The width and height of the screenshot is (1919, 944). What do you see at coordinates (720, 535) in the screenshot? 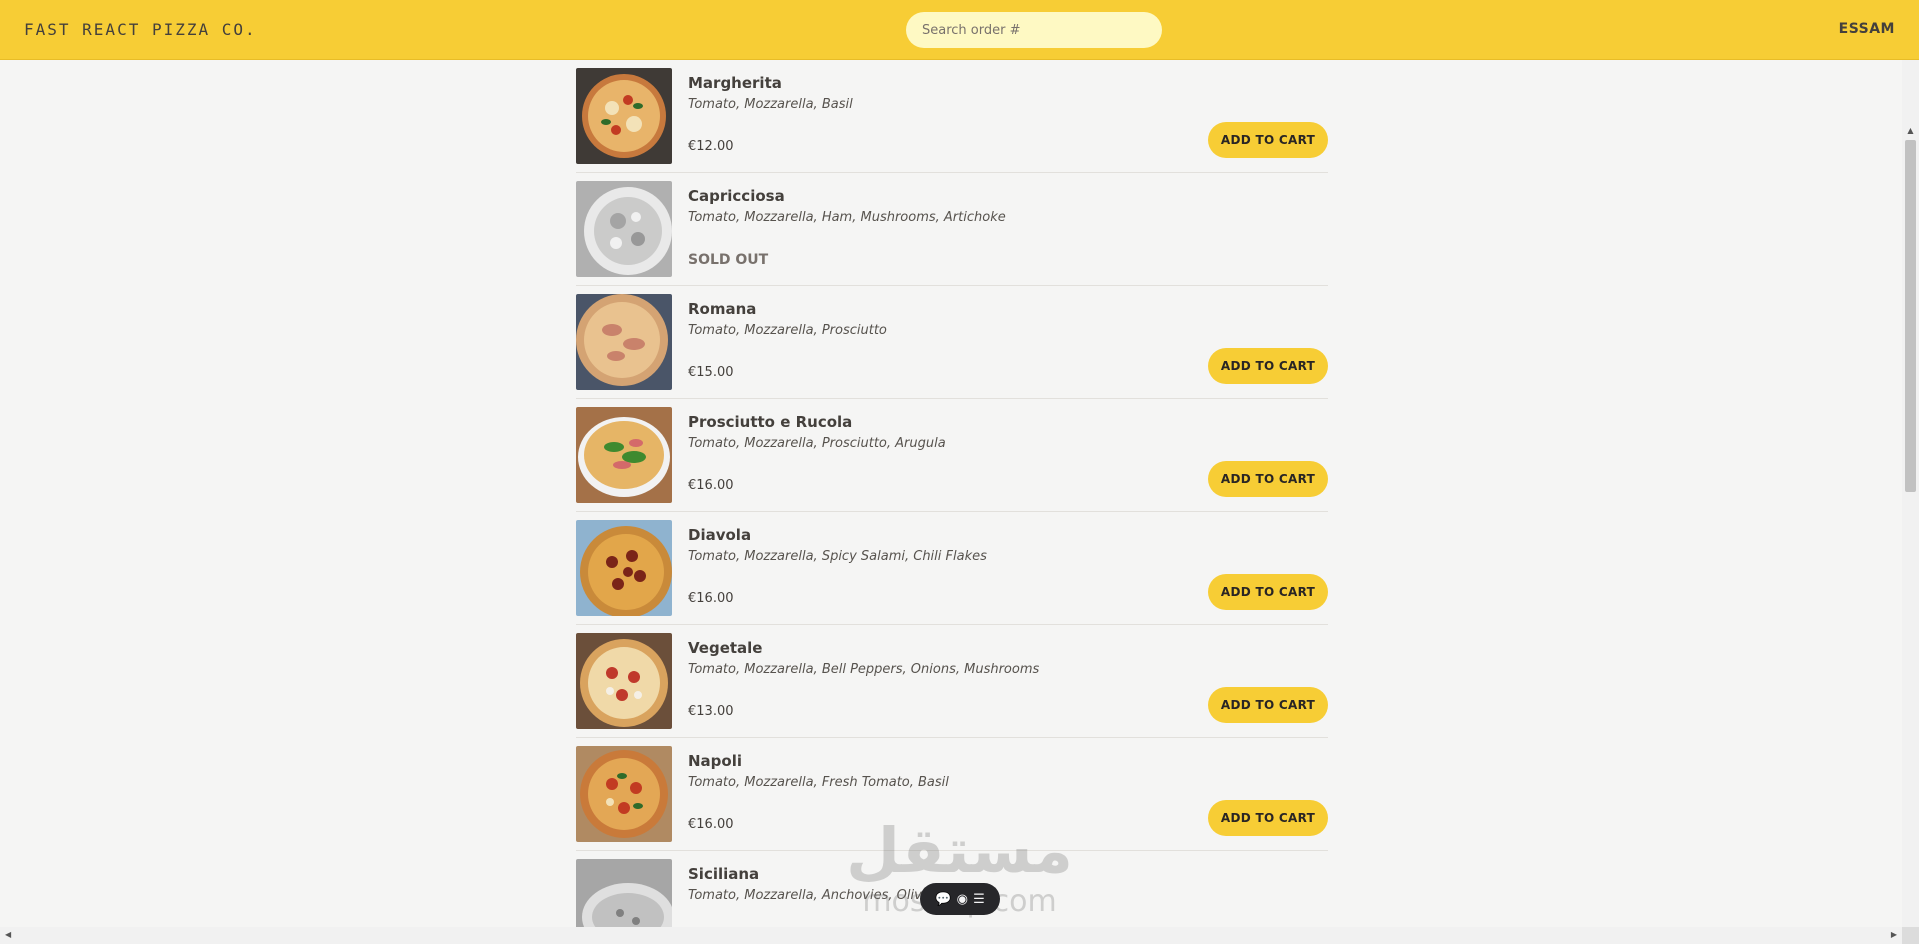
I see `item-name: Diavola` at bounding box center [720, 535].